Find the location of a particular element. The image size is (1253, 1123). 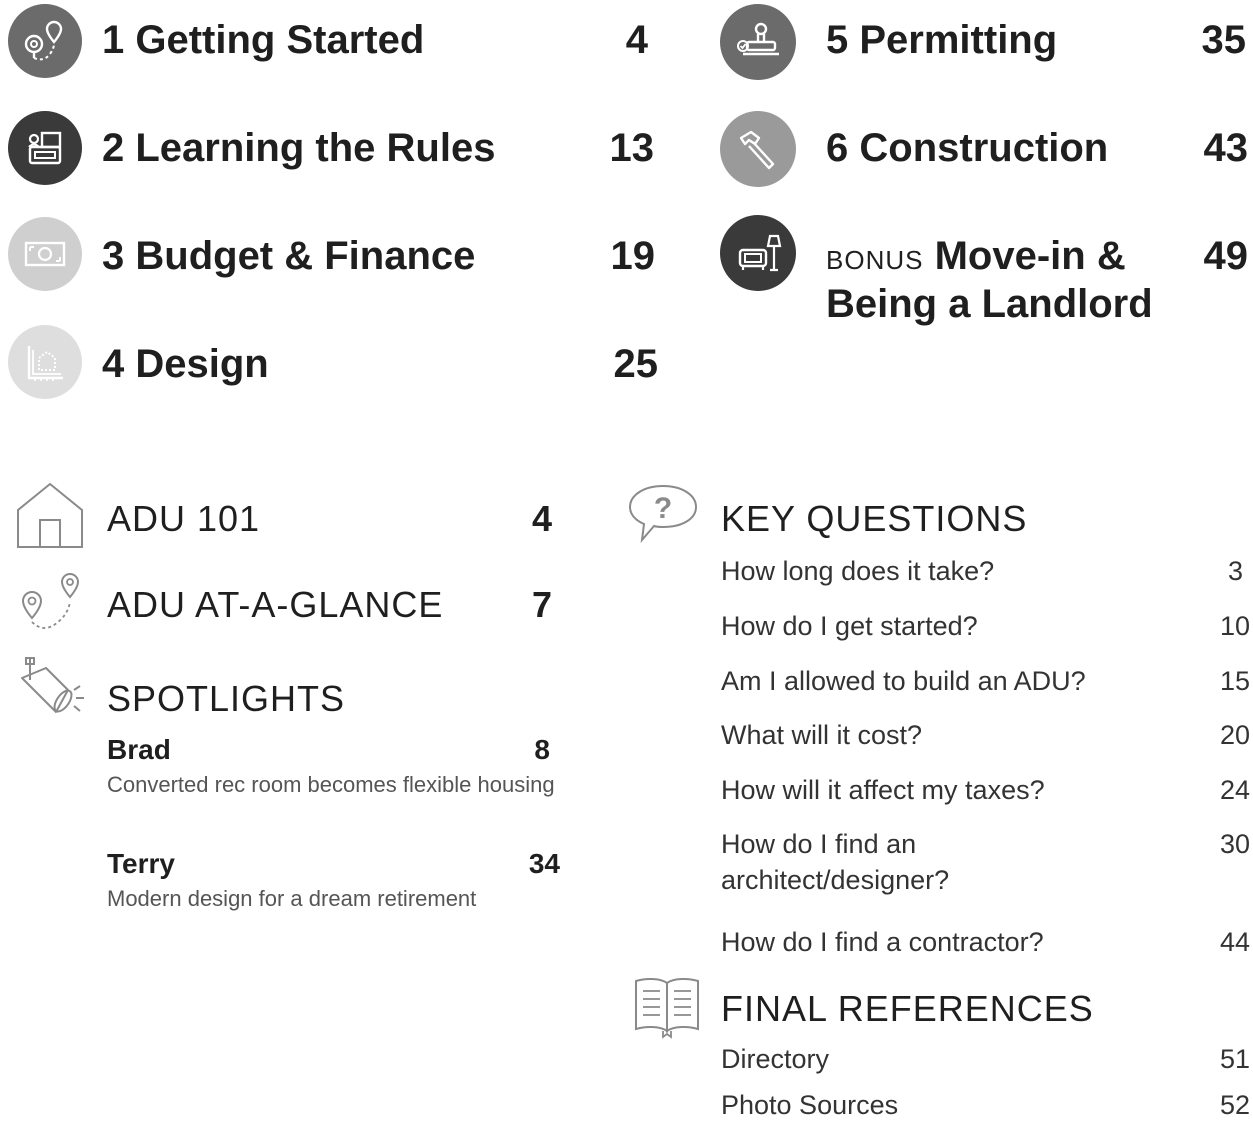

chapter-title: Permitting is located at coordinates (958, 40).